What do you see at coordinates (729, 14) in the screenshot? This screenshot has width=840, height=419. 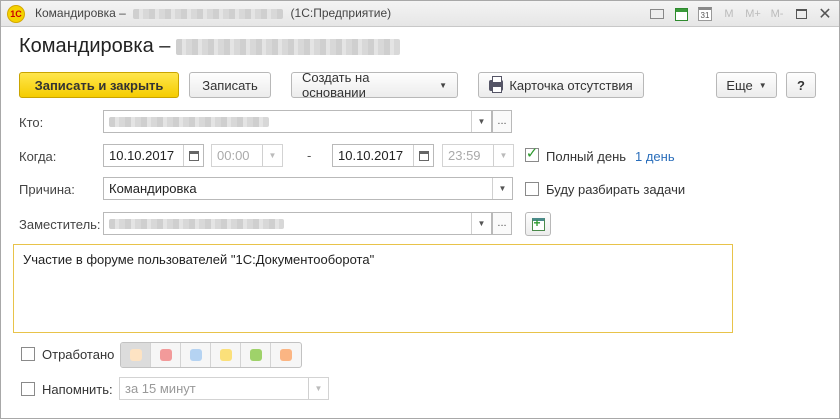 I see `memory-m-icon: M` at bounding box center [729, 14].